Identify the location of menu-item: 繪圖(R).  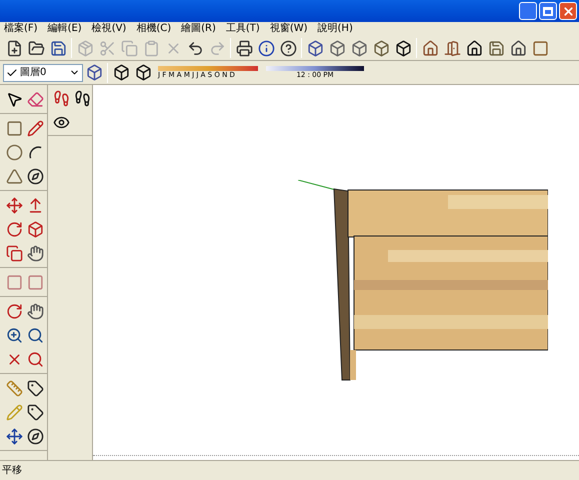
(198, 29).